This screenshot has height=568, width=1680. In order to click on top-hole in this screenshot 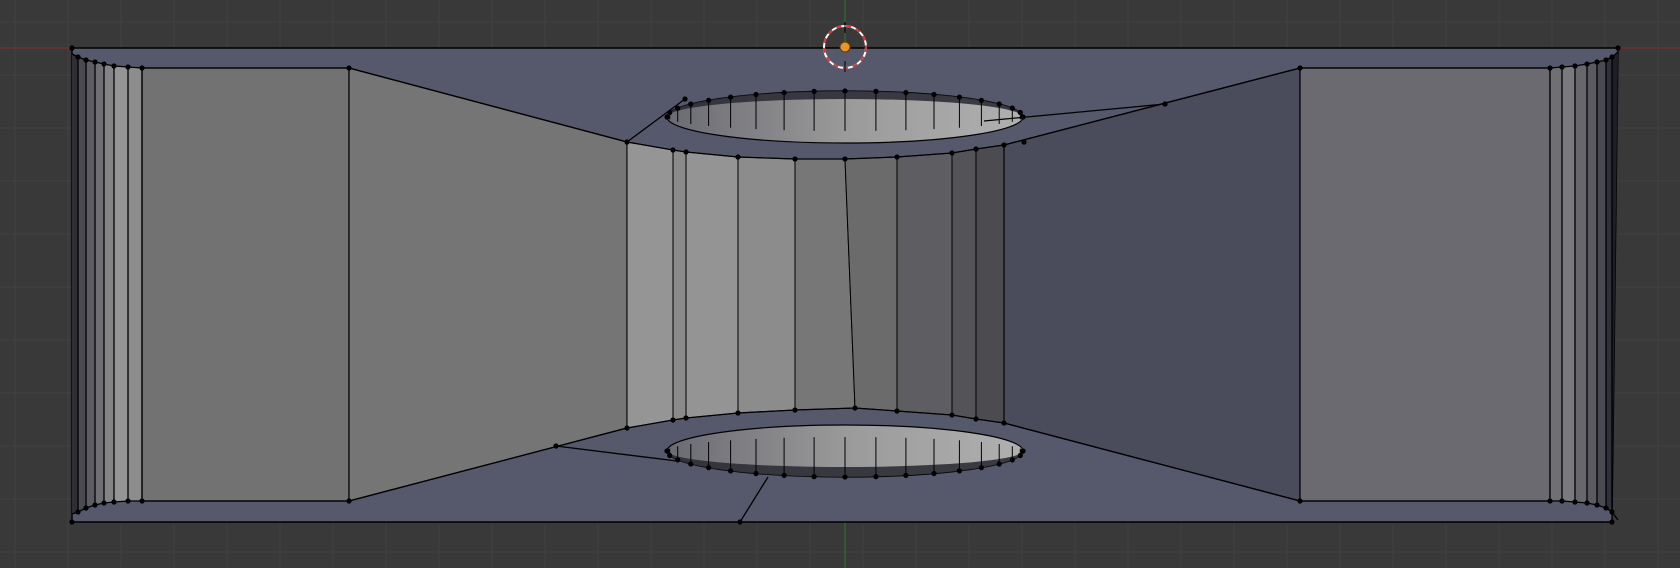, I will do `click(845, 118)`.